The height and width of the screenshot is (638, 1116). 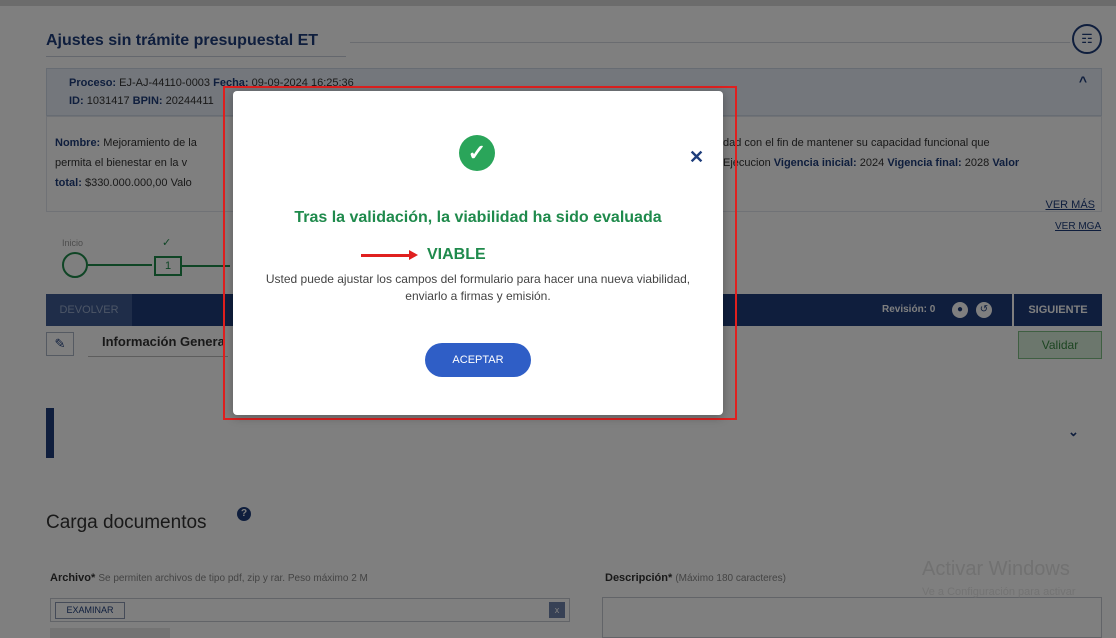 What do you see at coordinates (696, 157) in the screenshot?
I see `close-icon: ✕` at bounding box center [696, 157].